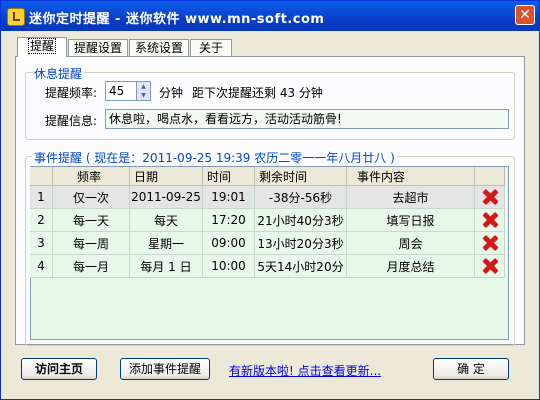 This screenshot has height=400, width=540. Describe the element at coordinates (410, 220) in the screenshot. I see `row-content: 填写日报` at that location.